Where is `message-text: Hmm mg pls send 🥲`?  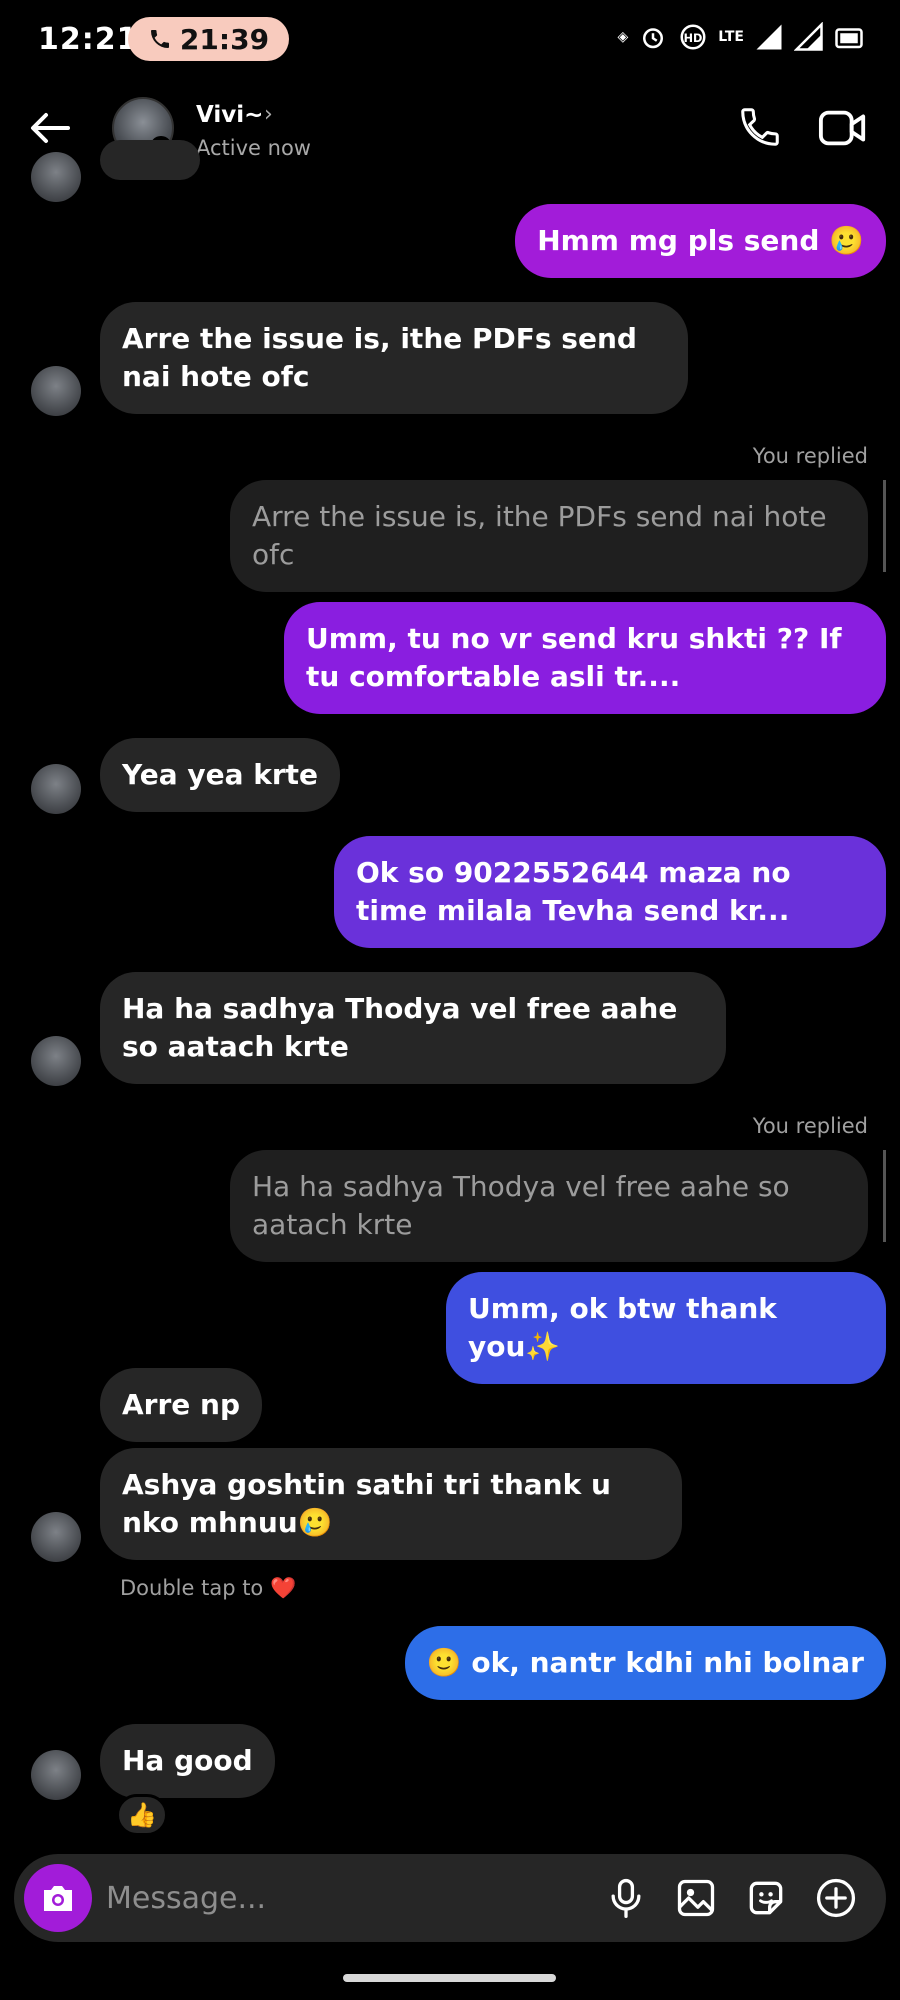
message-text: Hmm mg pls send 🥲 is located at coordinates (700, 240).